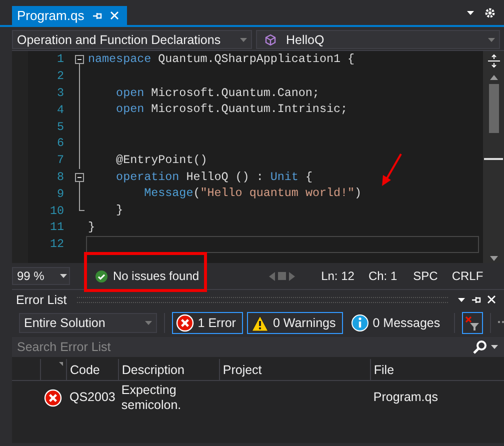  I want to click on code-line: open Microsoft.Quantum.Canon;, so click(217, 93).